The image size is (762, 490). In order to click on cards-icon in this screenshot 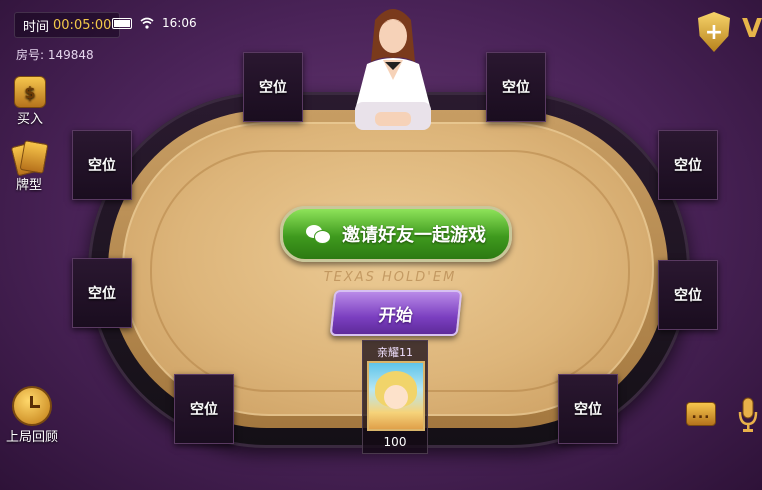, I will do `click(29, 158)`.